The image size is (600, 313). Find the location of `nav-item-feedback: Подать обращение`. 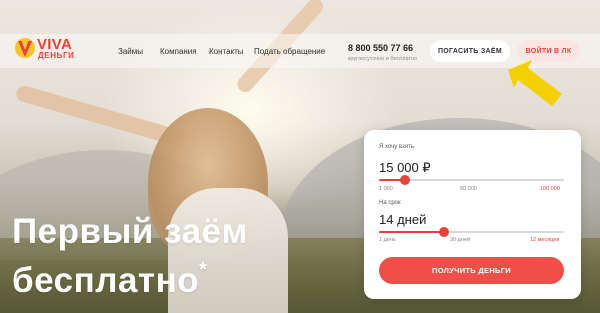

nav-item-feedback: Подать обращение is located at coordinates (289, 51).